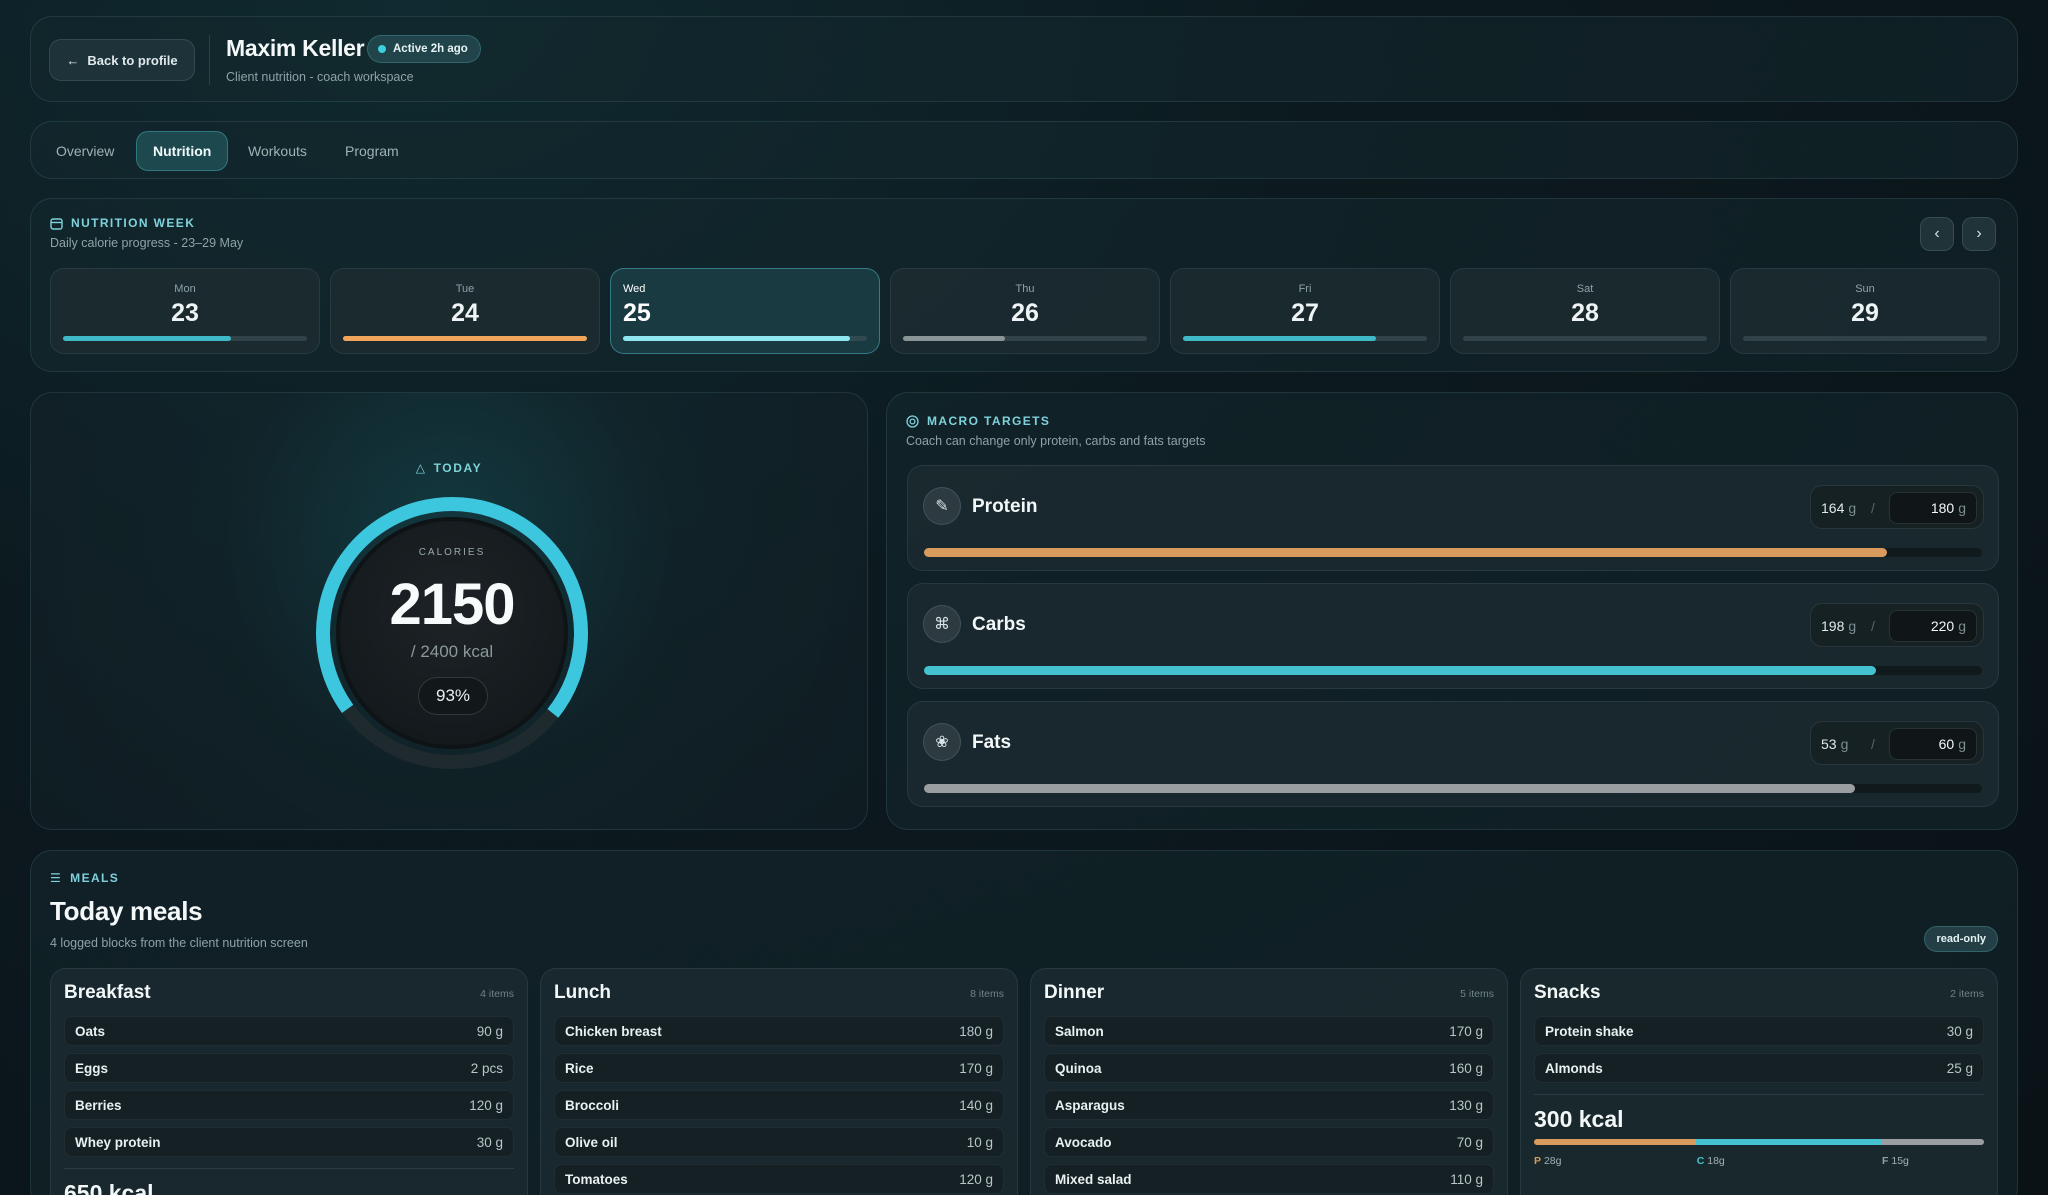 The height and width of the screenshot is (1195, 2048). I want to click on macro-split-key: F, so click(1885, 1161).